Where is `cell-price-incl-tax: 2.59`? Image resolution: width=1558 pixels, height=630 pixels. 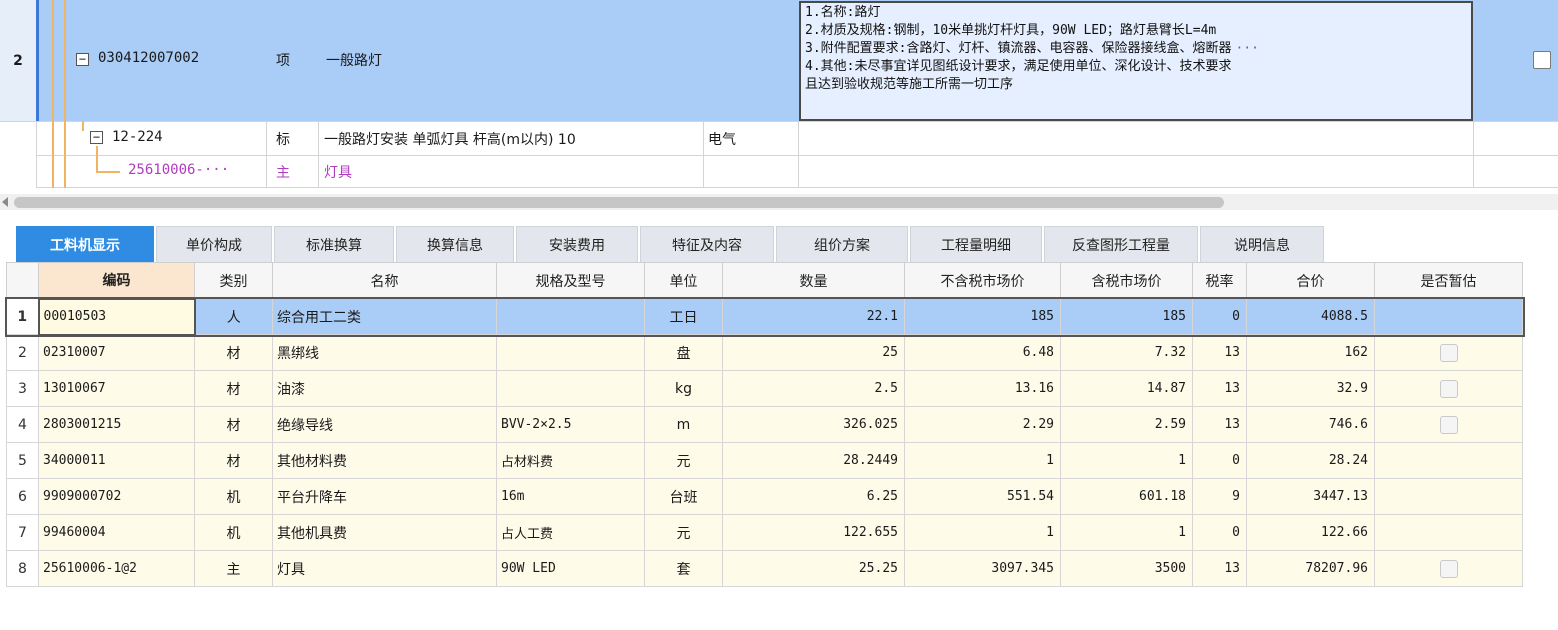 cell-price-incl-tax: 2.59 is located at coordinates (1126, 424).